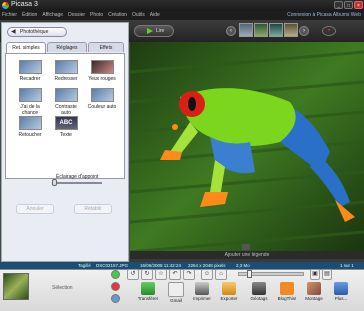  Describe the element at coordinates (26, 47) in the screenshot. I see `tab-basic-fixes: Ret. simples` at that location.